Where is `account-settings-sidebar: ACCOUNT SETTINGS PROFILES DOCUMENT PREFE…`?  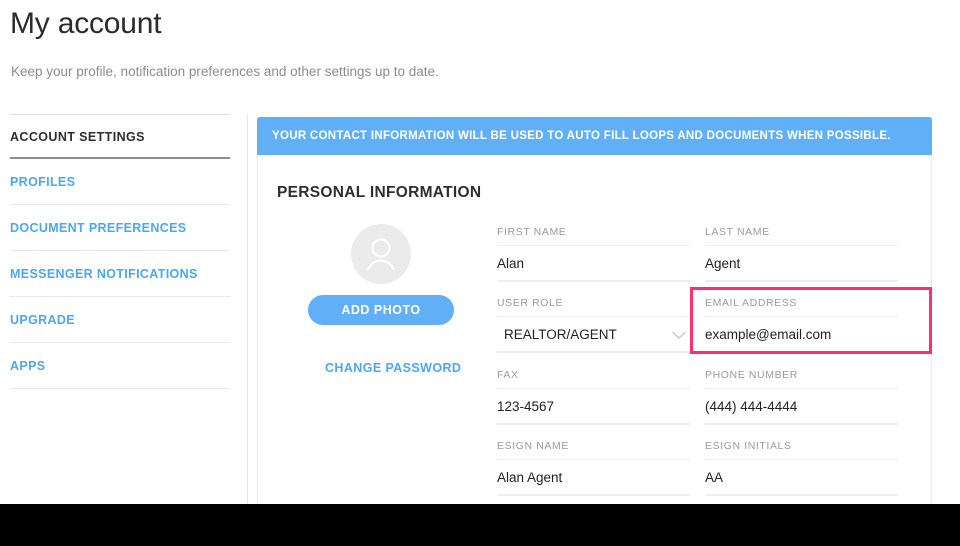 account-settings-sidebar: ACCOUNT SETTINGS PROFILES DOCUMENT PREFE… is located at coordinates (120, 251).